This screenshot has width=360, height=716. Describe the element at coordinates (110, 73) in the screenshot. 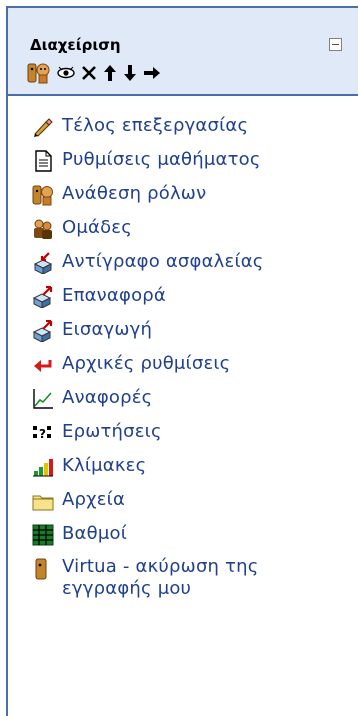

I see `move-up-icon` at that location.